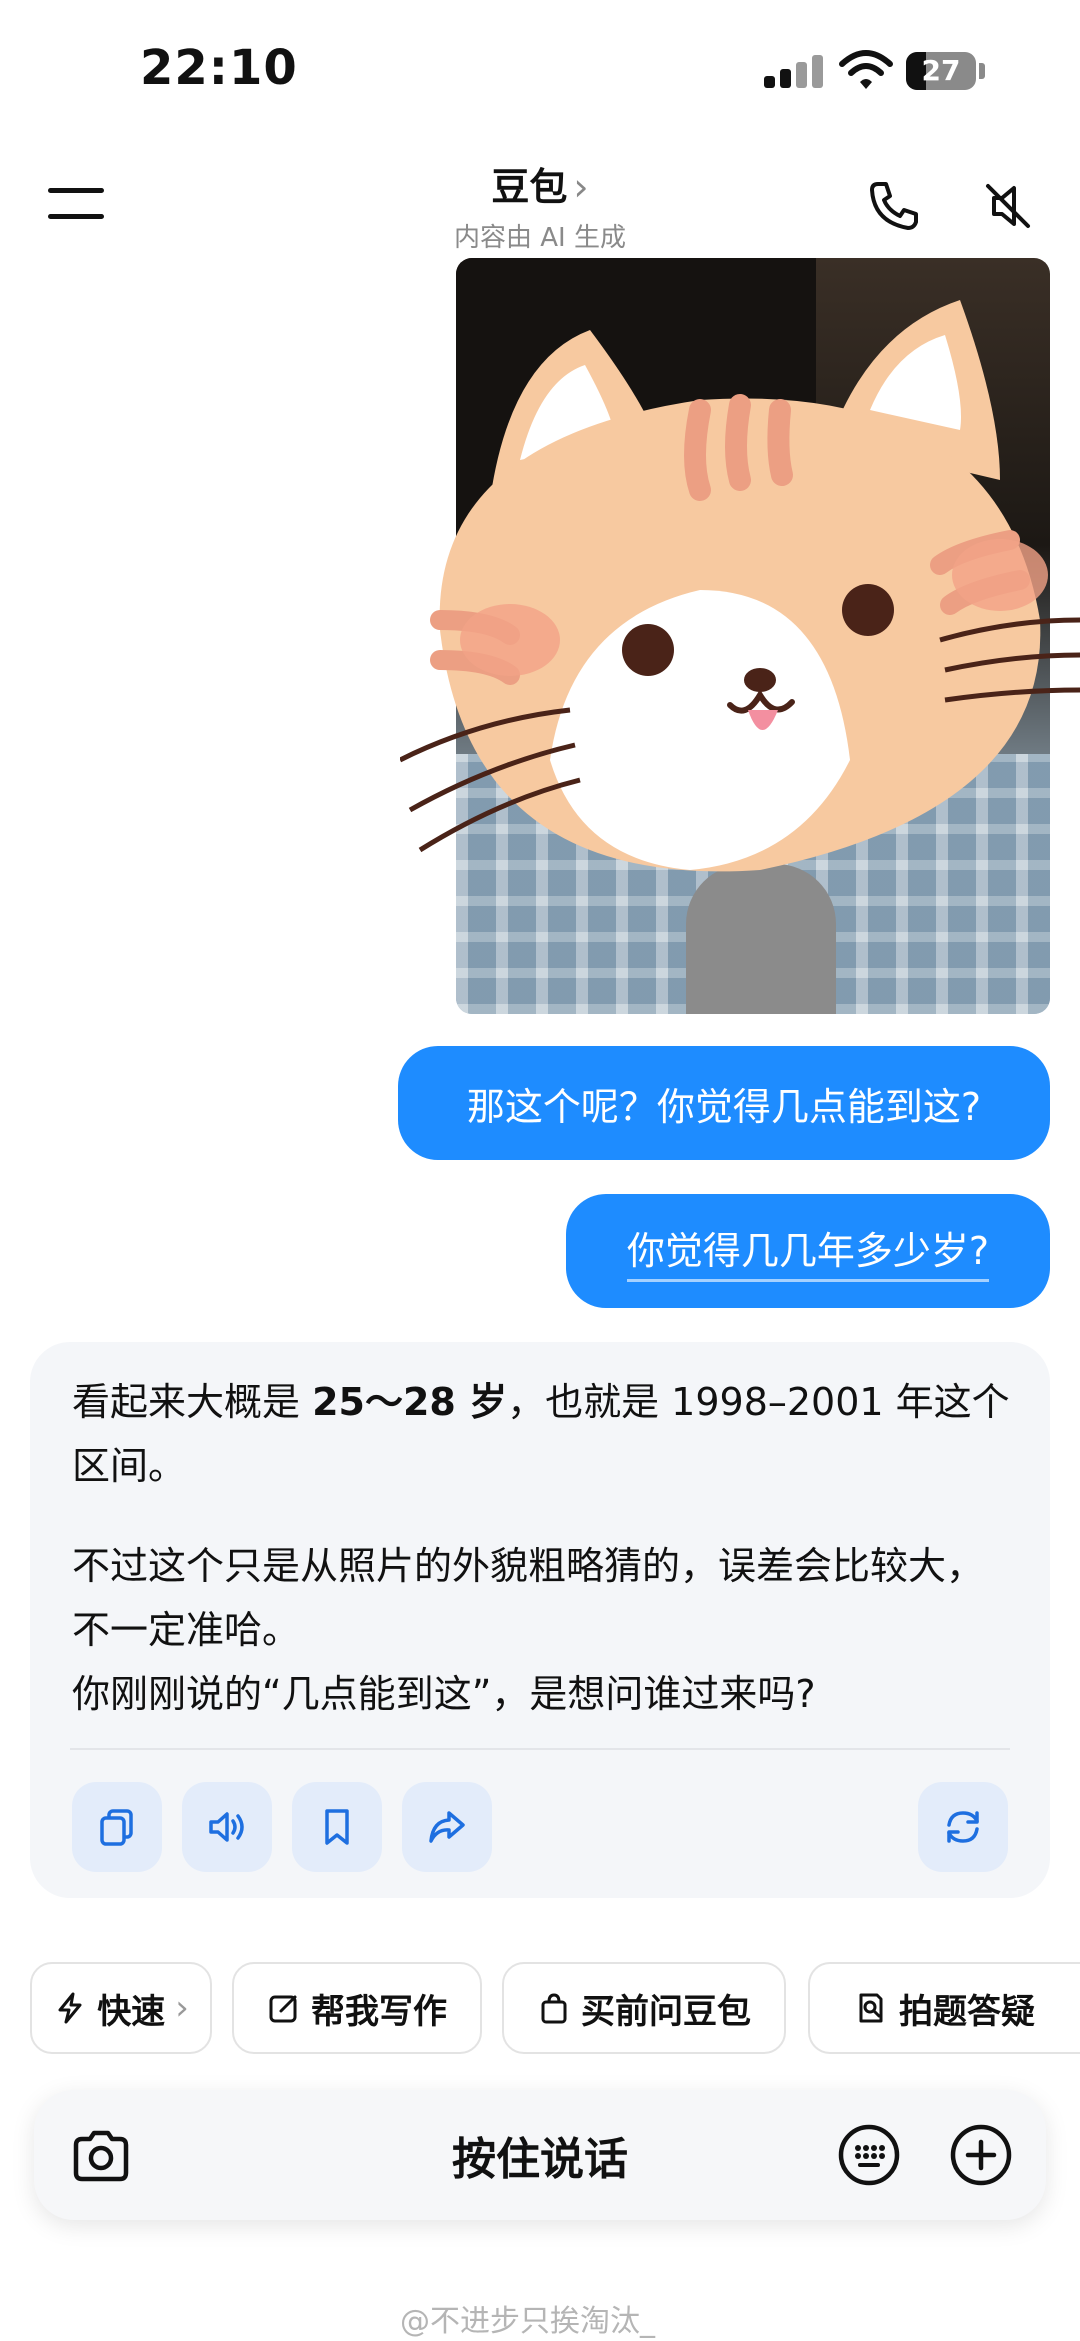  I want to click on speaker-icon, so click(226, 1827).